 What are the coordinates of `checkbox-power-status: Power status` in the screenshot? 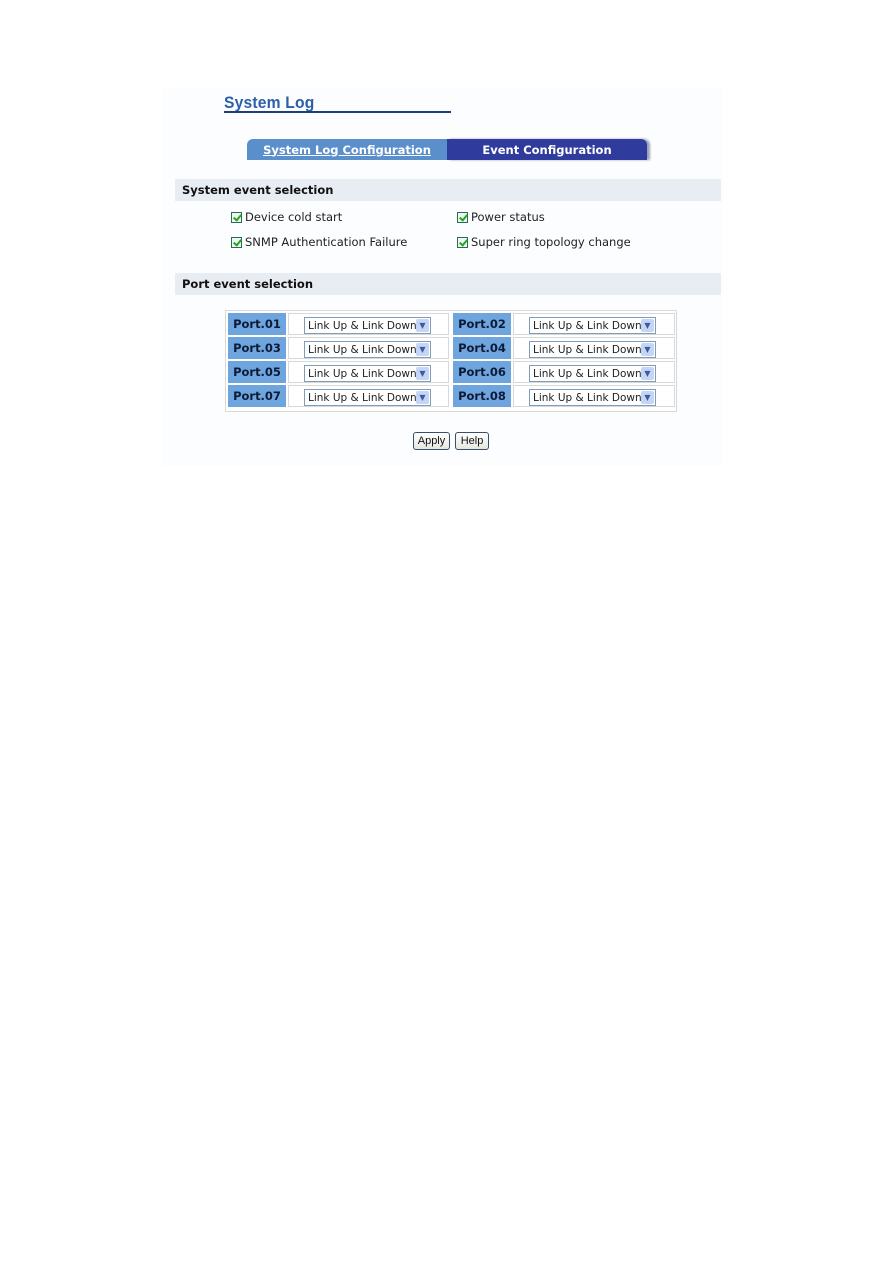 It's located at (501, 217).